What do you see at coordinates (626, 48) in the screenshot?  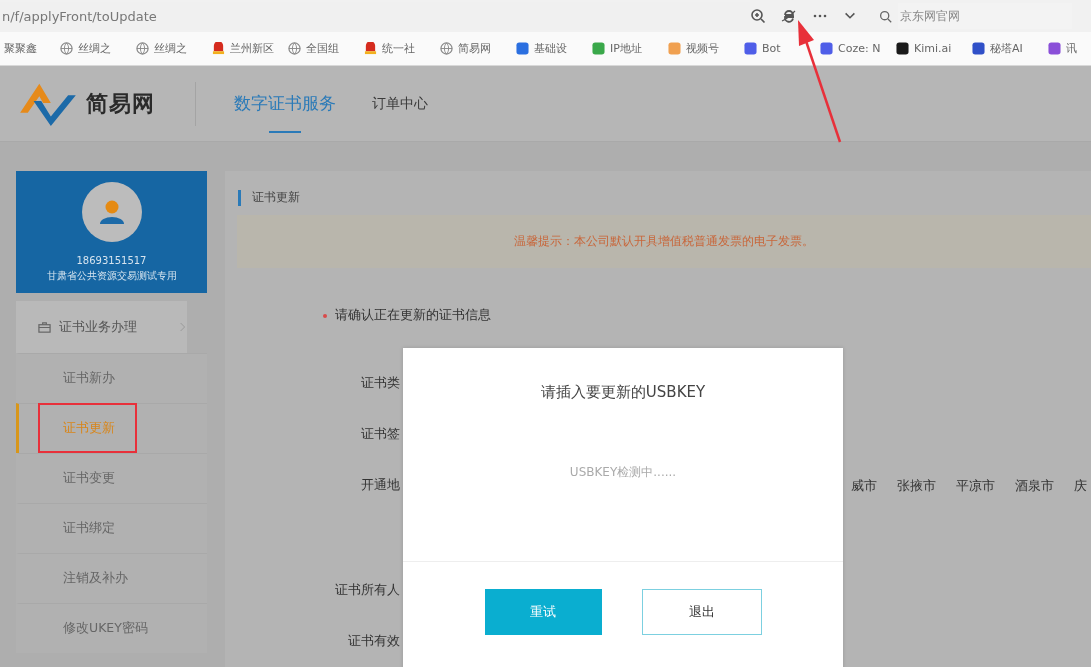 I see `bookmark-link: IP地址` at bounding box center [626, 48].